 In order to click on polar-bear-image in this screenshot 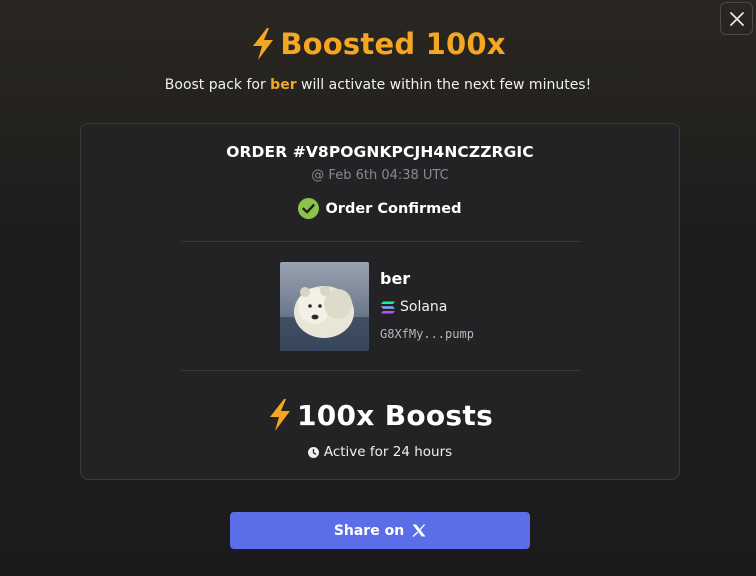, I will do `click(324, 306)`.